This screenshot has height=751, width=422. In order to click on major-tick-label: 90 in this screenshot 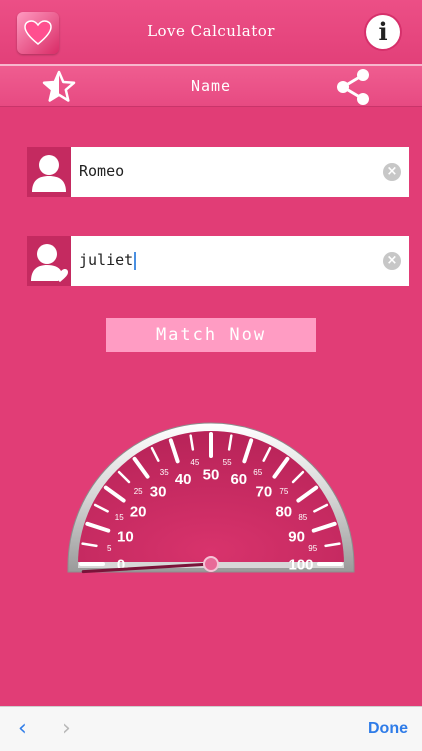, I will do `click(296, 537)`.